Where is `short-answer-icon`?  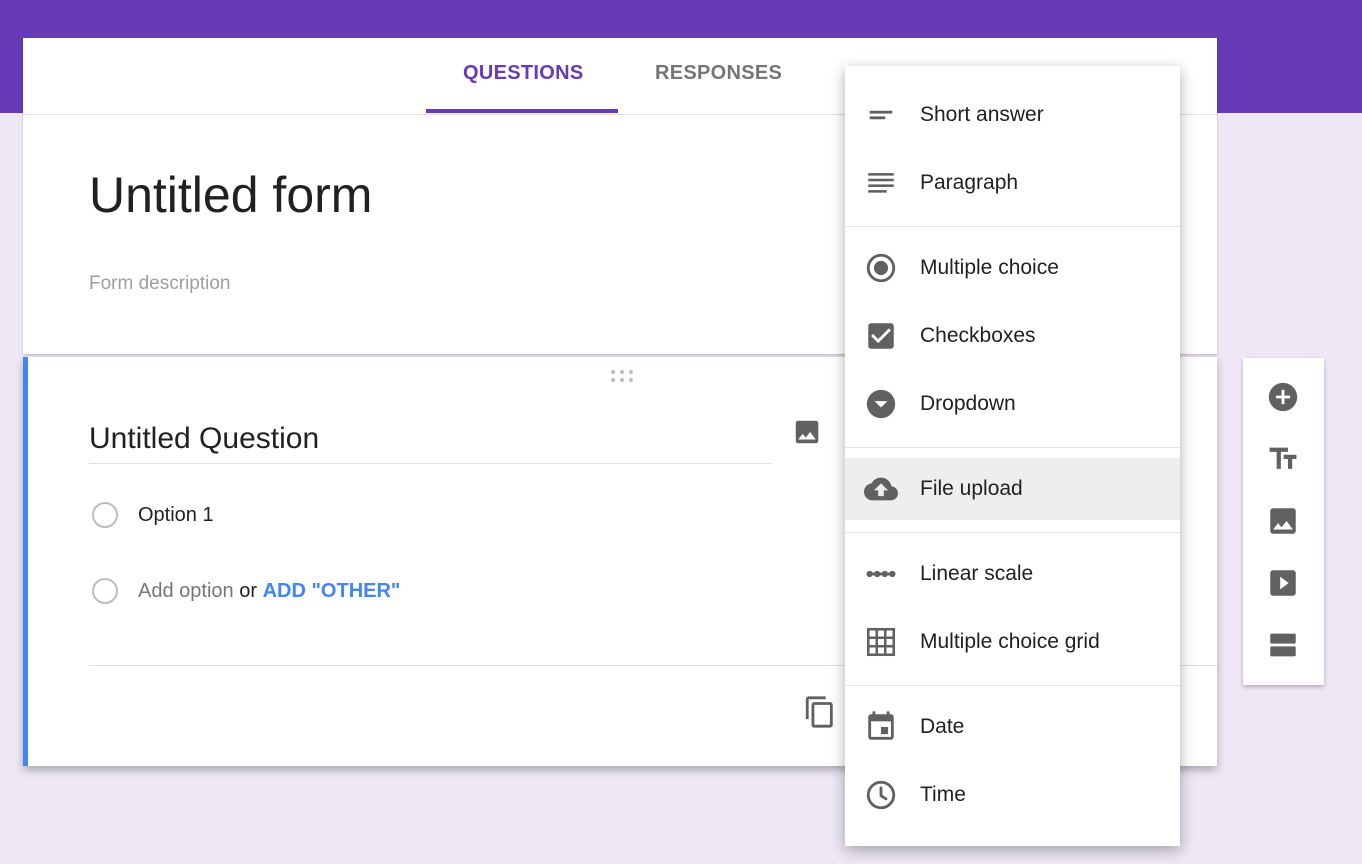
short-answer-icon is located at coordinates (881, 115).